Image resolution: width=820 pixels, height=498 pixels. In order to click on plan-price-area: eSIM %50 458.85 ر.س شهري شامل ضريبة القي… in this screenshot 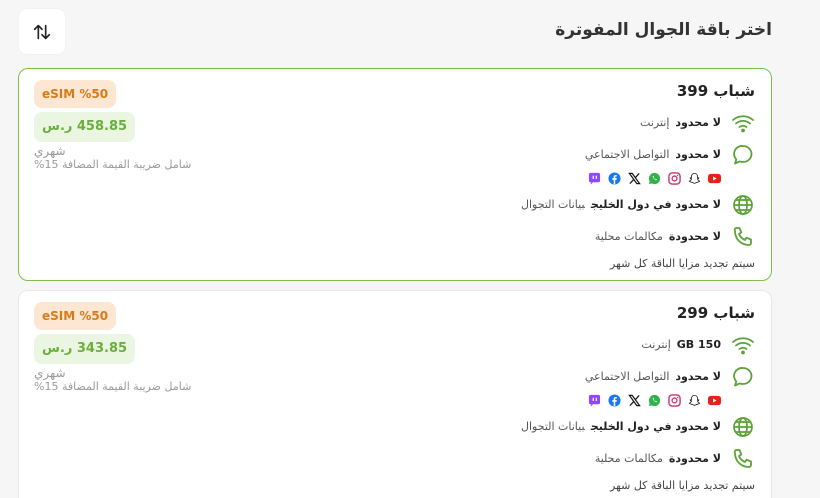, I will do `click(112, 125)`.